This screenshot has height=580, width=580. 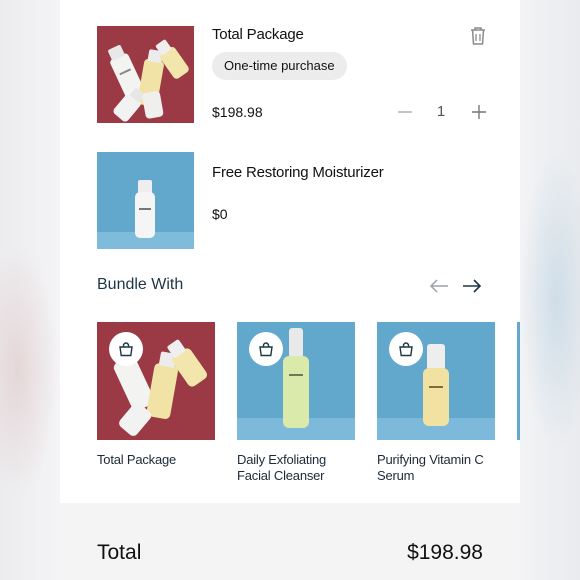 What do you see at coordinates (472, 286) in the screenshot?
I see `arrow-right-icon` at bounding box center [472, 286].